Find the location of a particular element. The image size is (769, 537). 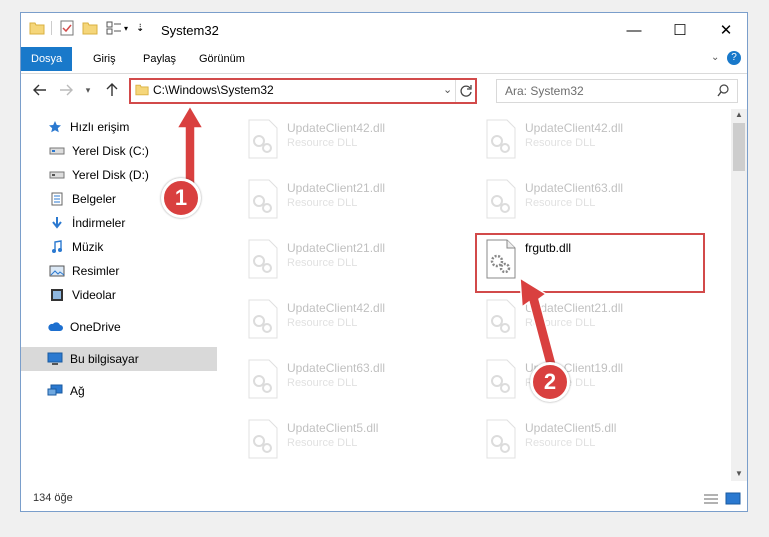

sidebar-item-videos: Videolar is located at coordinates (132, 295).